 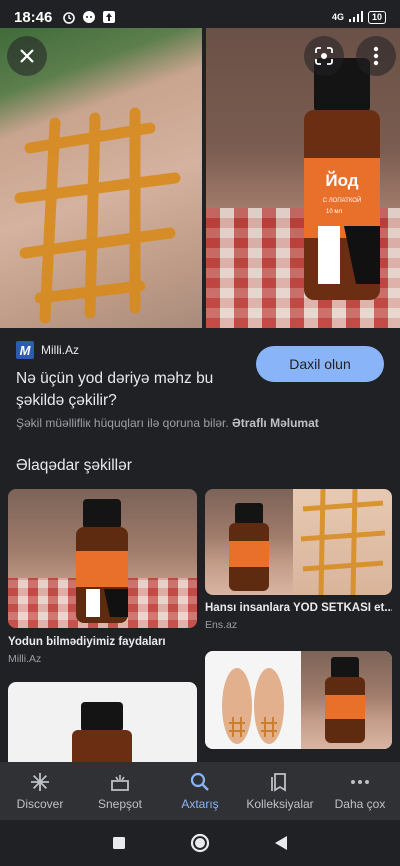 I want to click on bottle-label-title: Йод, so click(x=341, y=180).